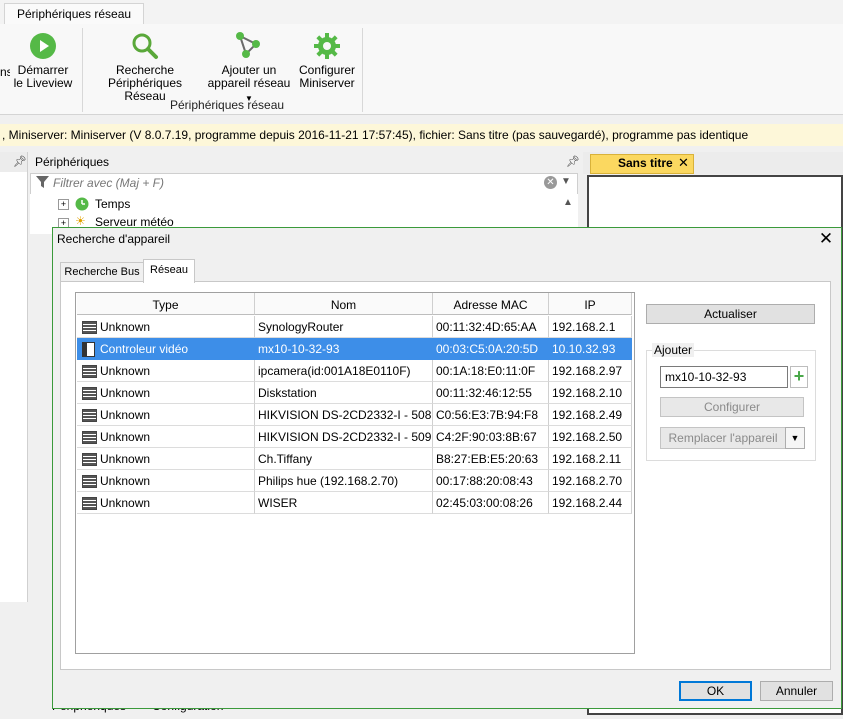 The width and height of the screenshot is (843, 719). I want to click on cell-name: ipcamera(id:001A18E0110F), so click(344, 371).